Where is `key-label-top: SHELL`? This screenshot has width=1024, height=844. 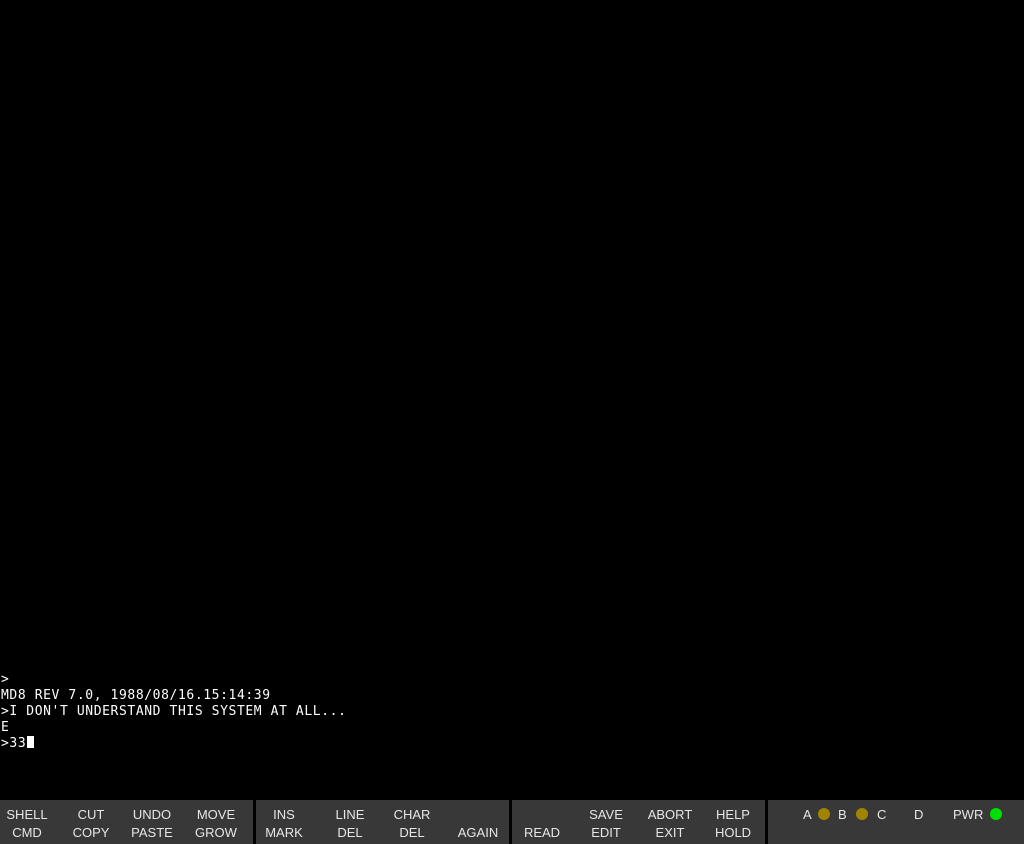
key-label-top: SHELL is located at coordinates (27, 814).